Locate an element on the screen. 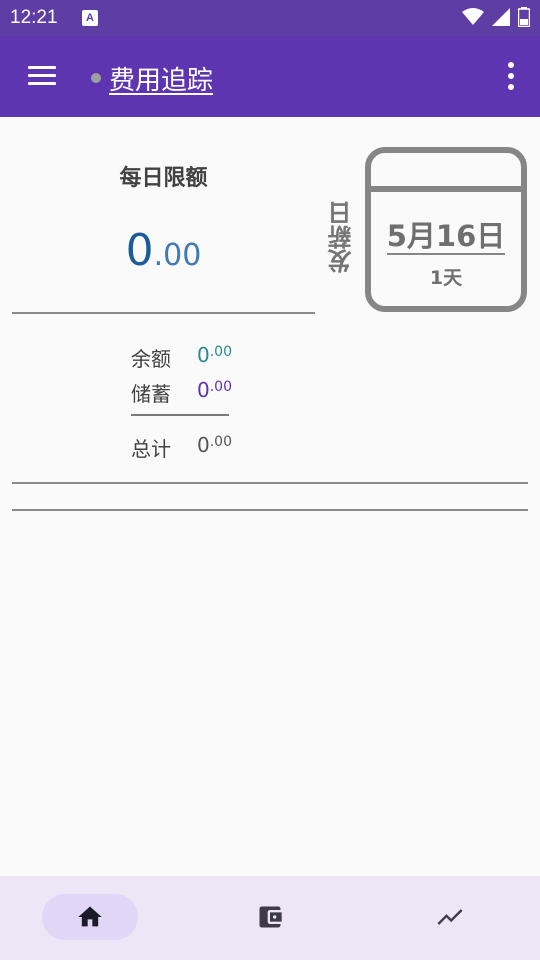  payday-calendar: 5月16日 1天 is located at coordinates (446, 229).